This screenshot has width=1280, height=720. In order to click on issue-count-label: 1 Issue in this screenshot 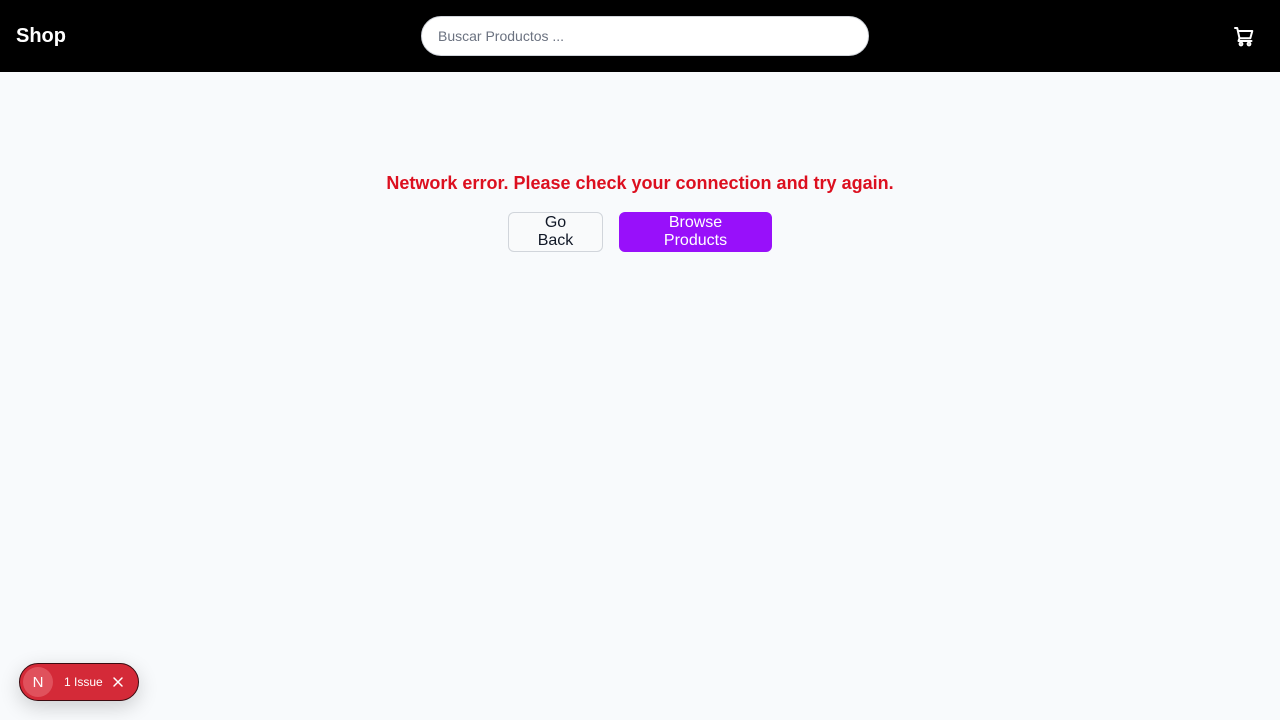, I will do `click(83, 682)`.